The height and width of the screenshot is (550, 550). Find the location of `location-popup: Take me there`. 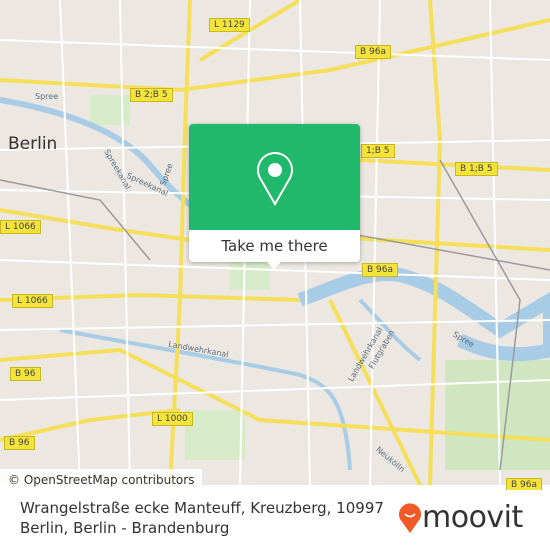

location-popup: Take me there is located at coordinates (274, 196).